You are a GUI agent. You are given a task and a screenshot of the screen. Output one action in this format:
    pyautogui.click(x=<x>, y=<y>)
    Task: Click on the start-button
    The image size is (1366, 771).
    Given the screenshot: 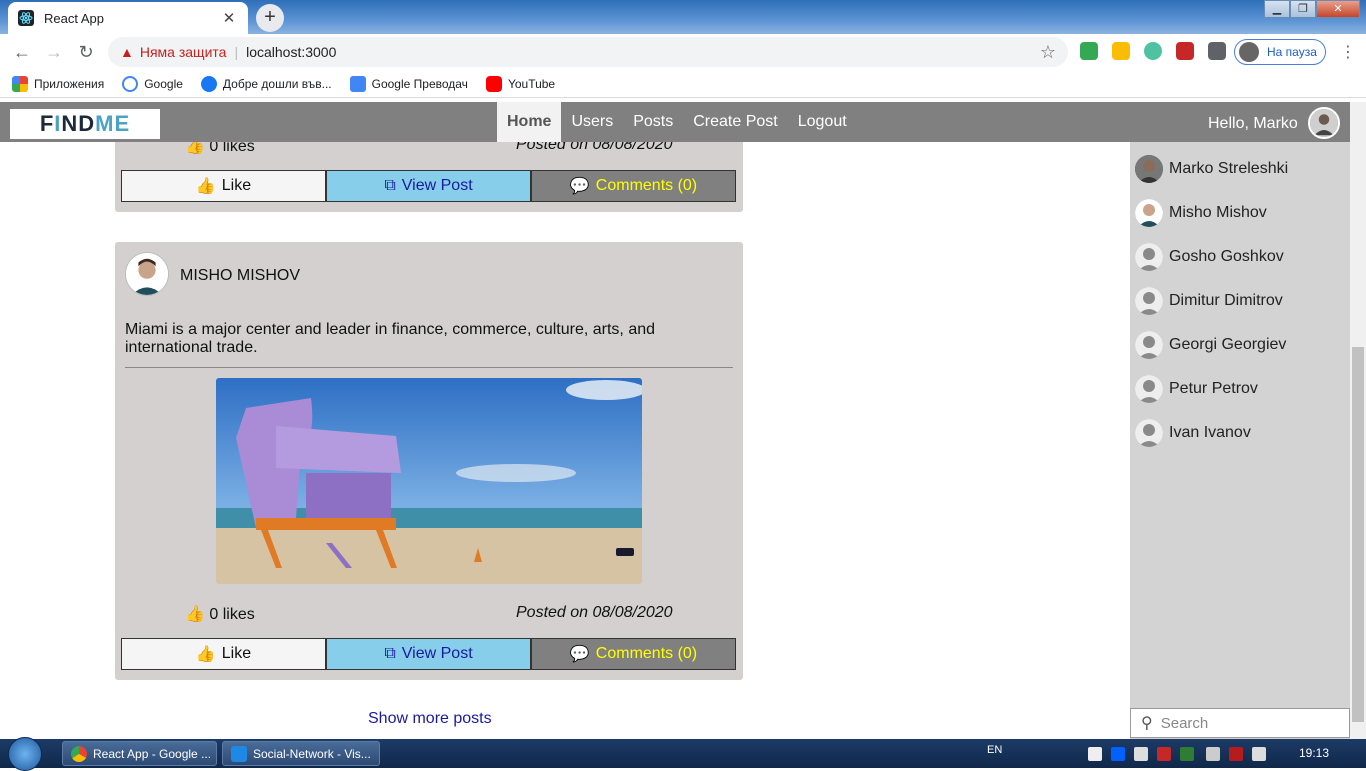 What is the action you would take?
    pyautogui.click(x=25, y=754)
    